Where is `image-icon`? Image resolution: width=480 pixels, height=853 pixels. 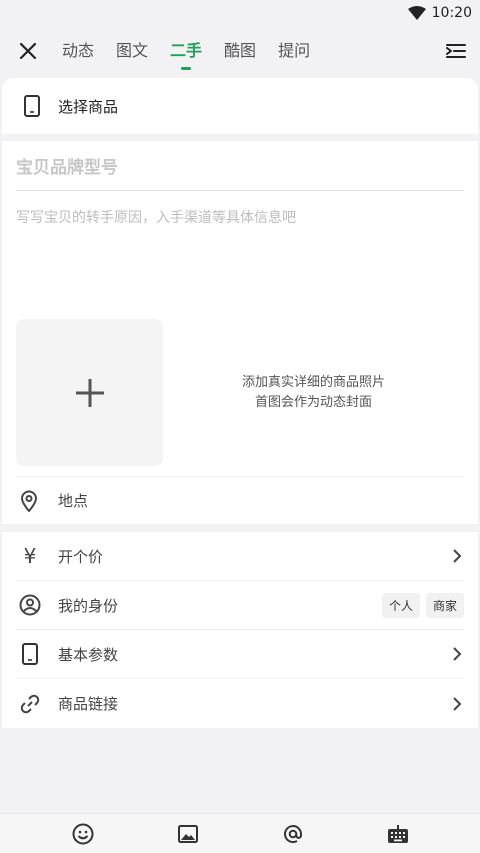 image-icon is located at coordinates (187, 833).